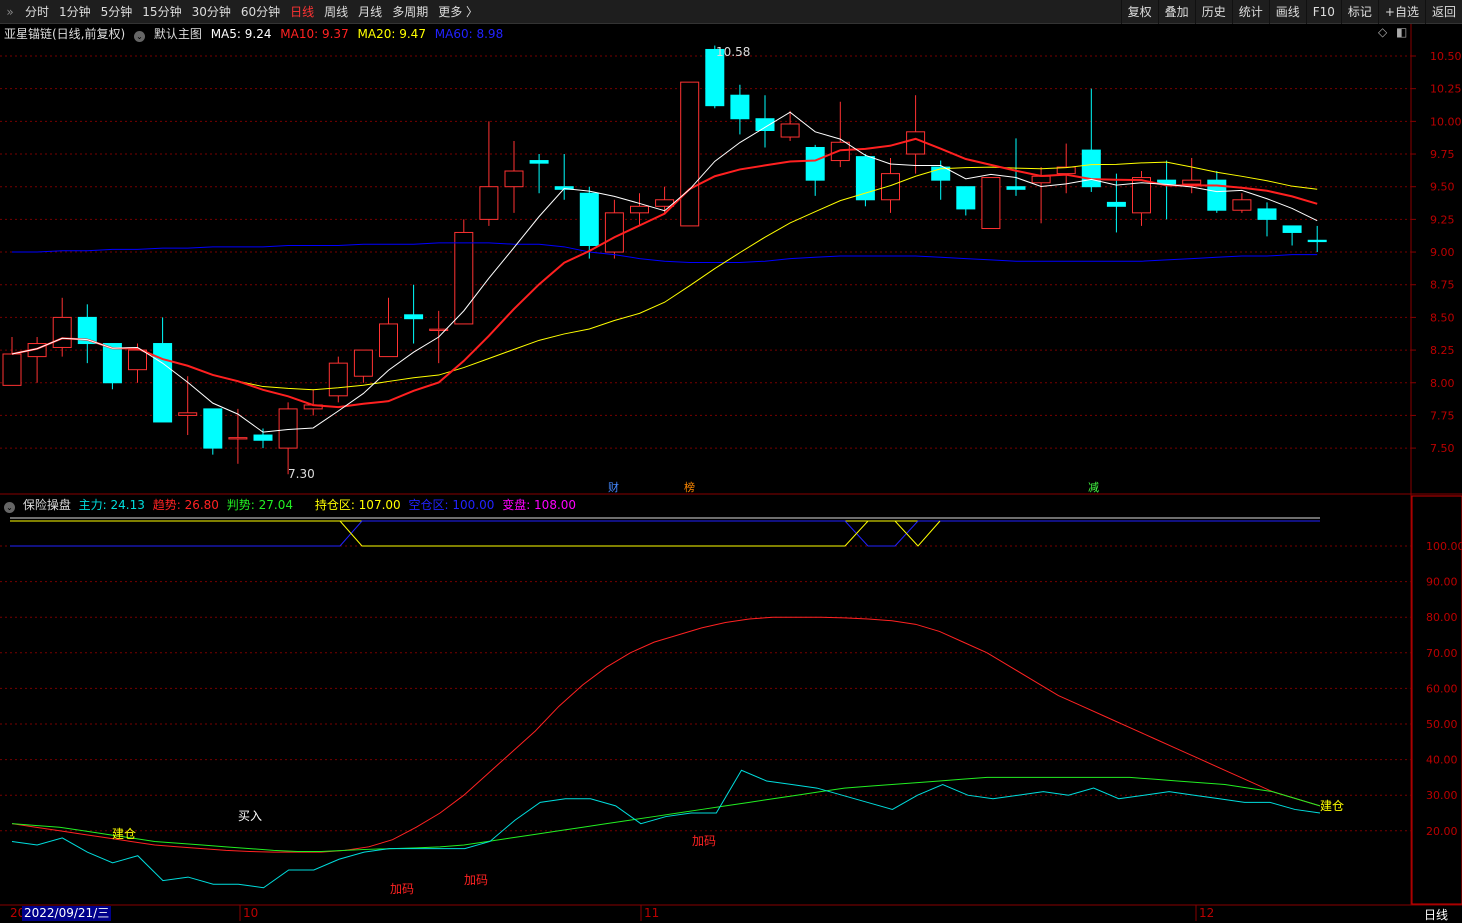  Describe the element at coordinates (1442, 795) in the screenshot. I see `indicator-tick-label: 30.00` at that location.